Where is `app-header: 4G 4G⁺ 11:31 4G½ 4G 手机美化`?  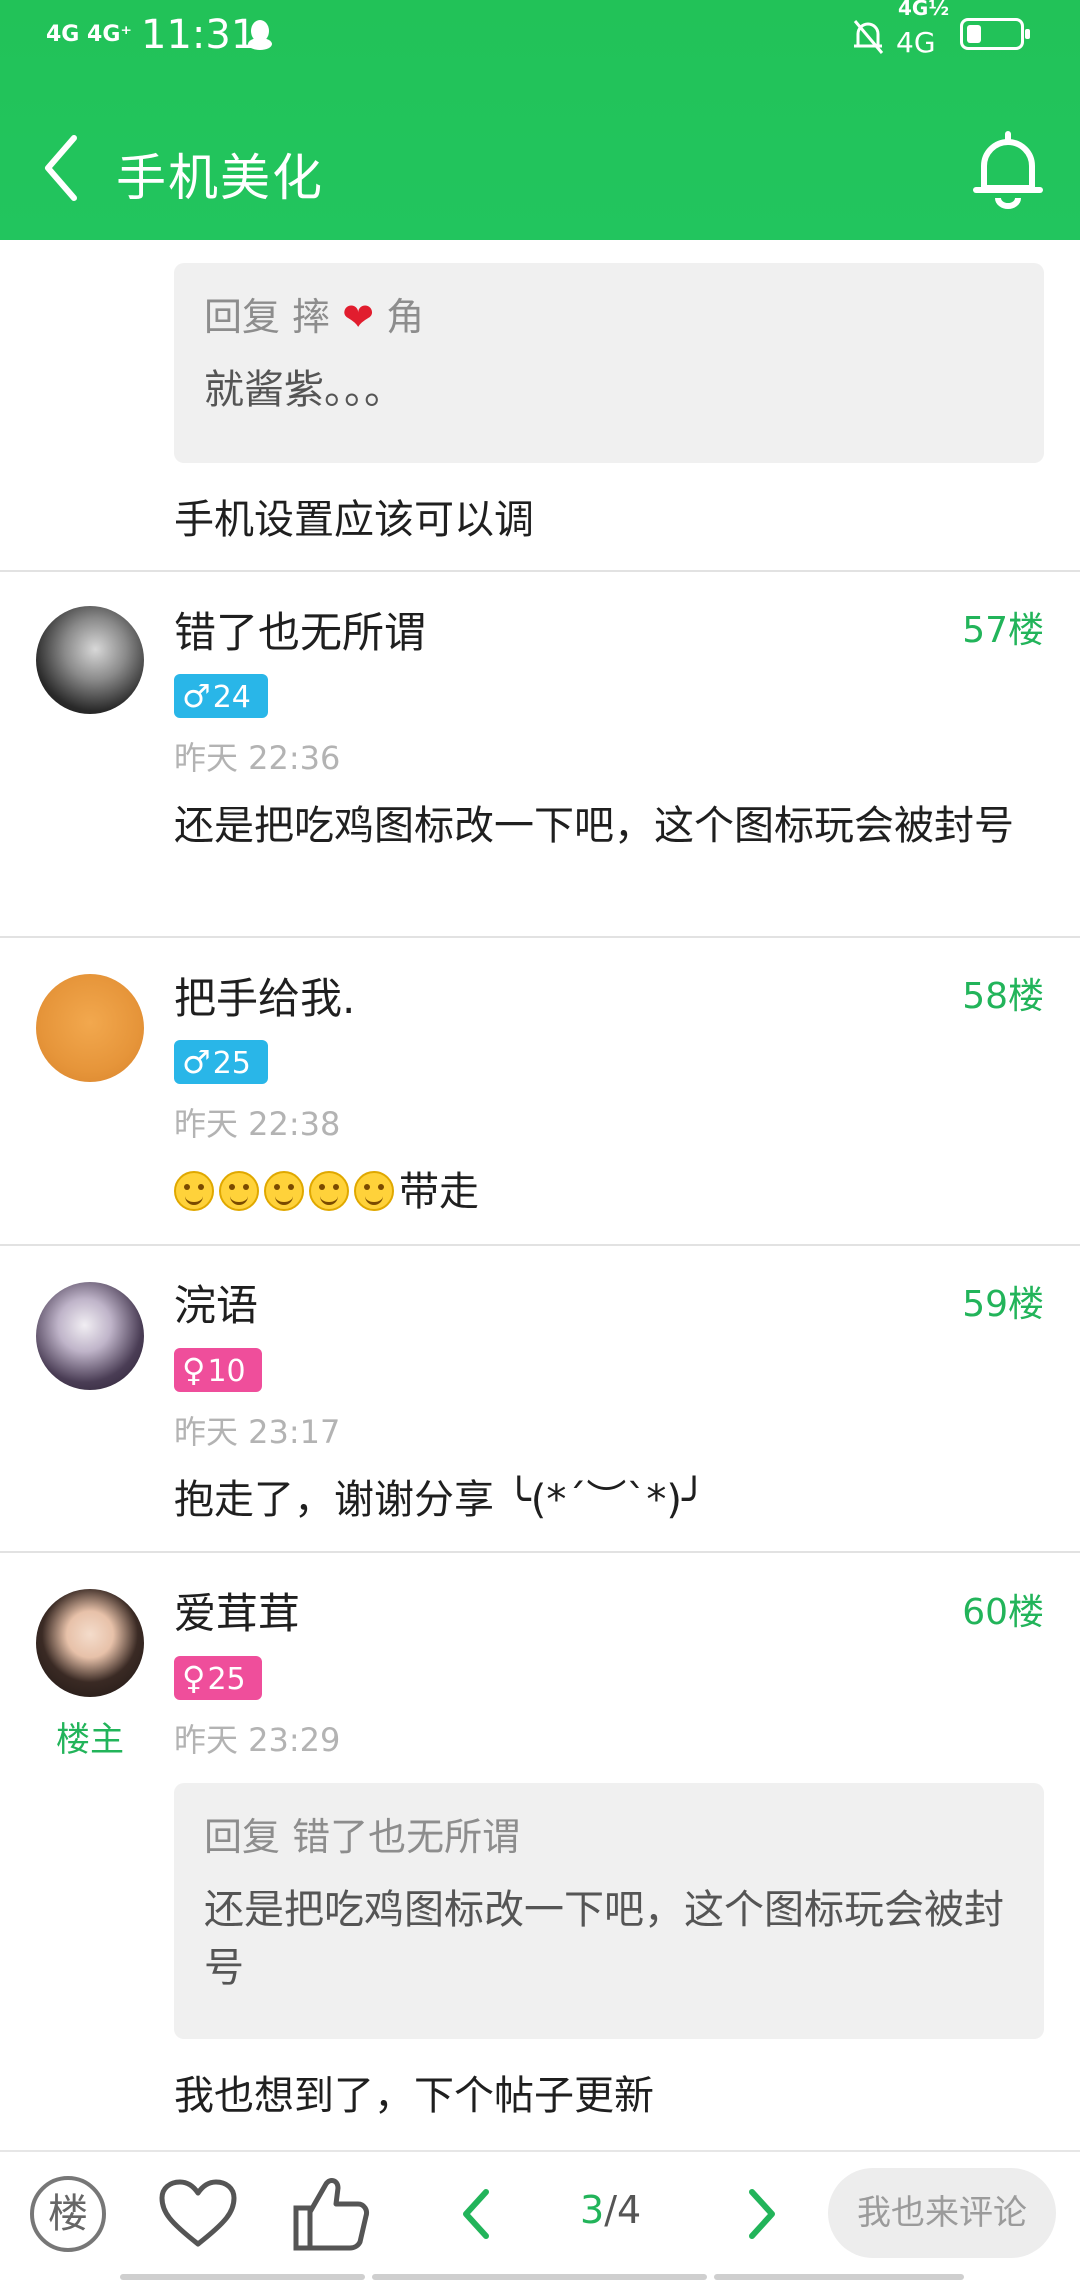 app-header: 4G 4G⁺ 11:31 4G½ 4G 手机美化 is located at coordinates (540, 120).